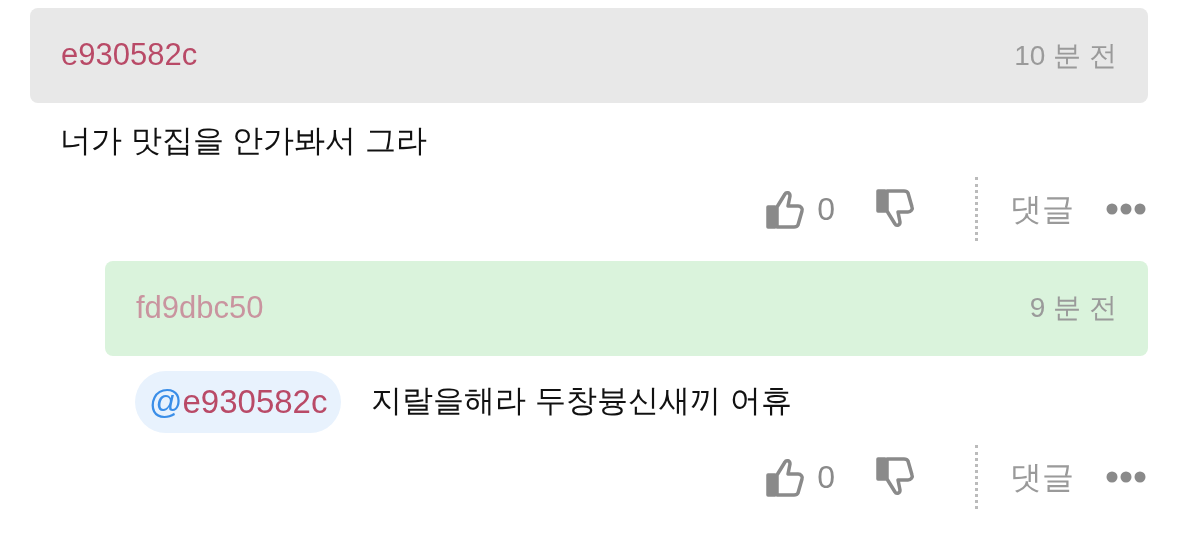  Describe the element at coordinates (129, 55) in the screenshot. I see `username: e930582c` at that location.